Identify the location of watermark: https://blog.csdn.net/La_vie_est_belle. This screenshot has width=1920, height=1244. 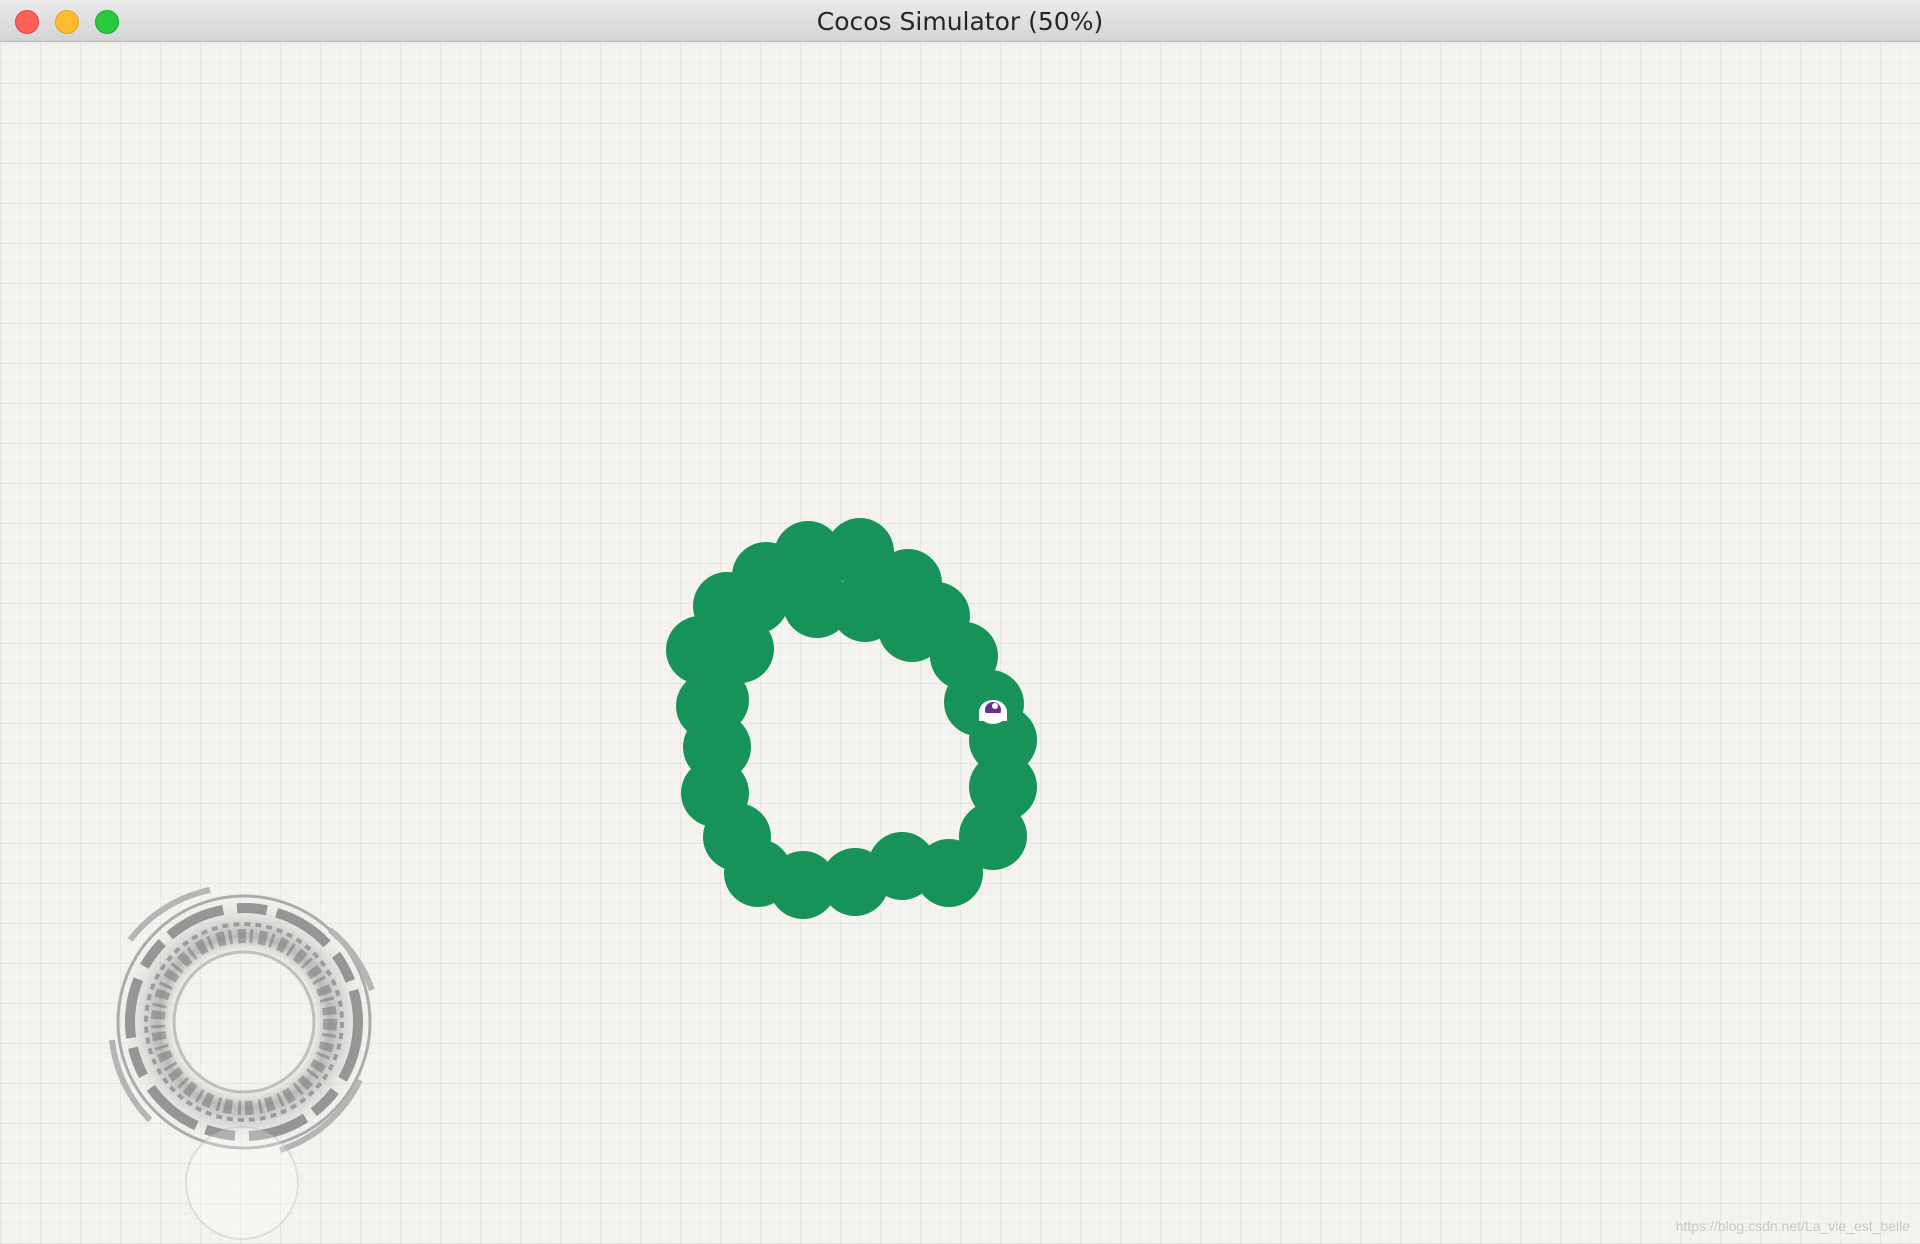
(1792, 1226).